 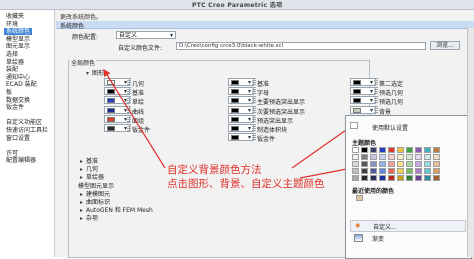 I want to click on arrow-to-graphics, so click(x=134, y=118).